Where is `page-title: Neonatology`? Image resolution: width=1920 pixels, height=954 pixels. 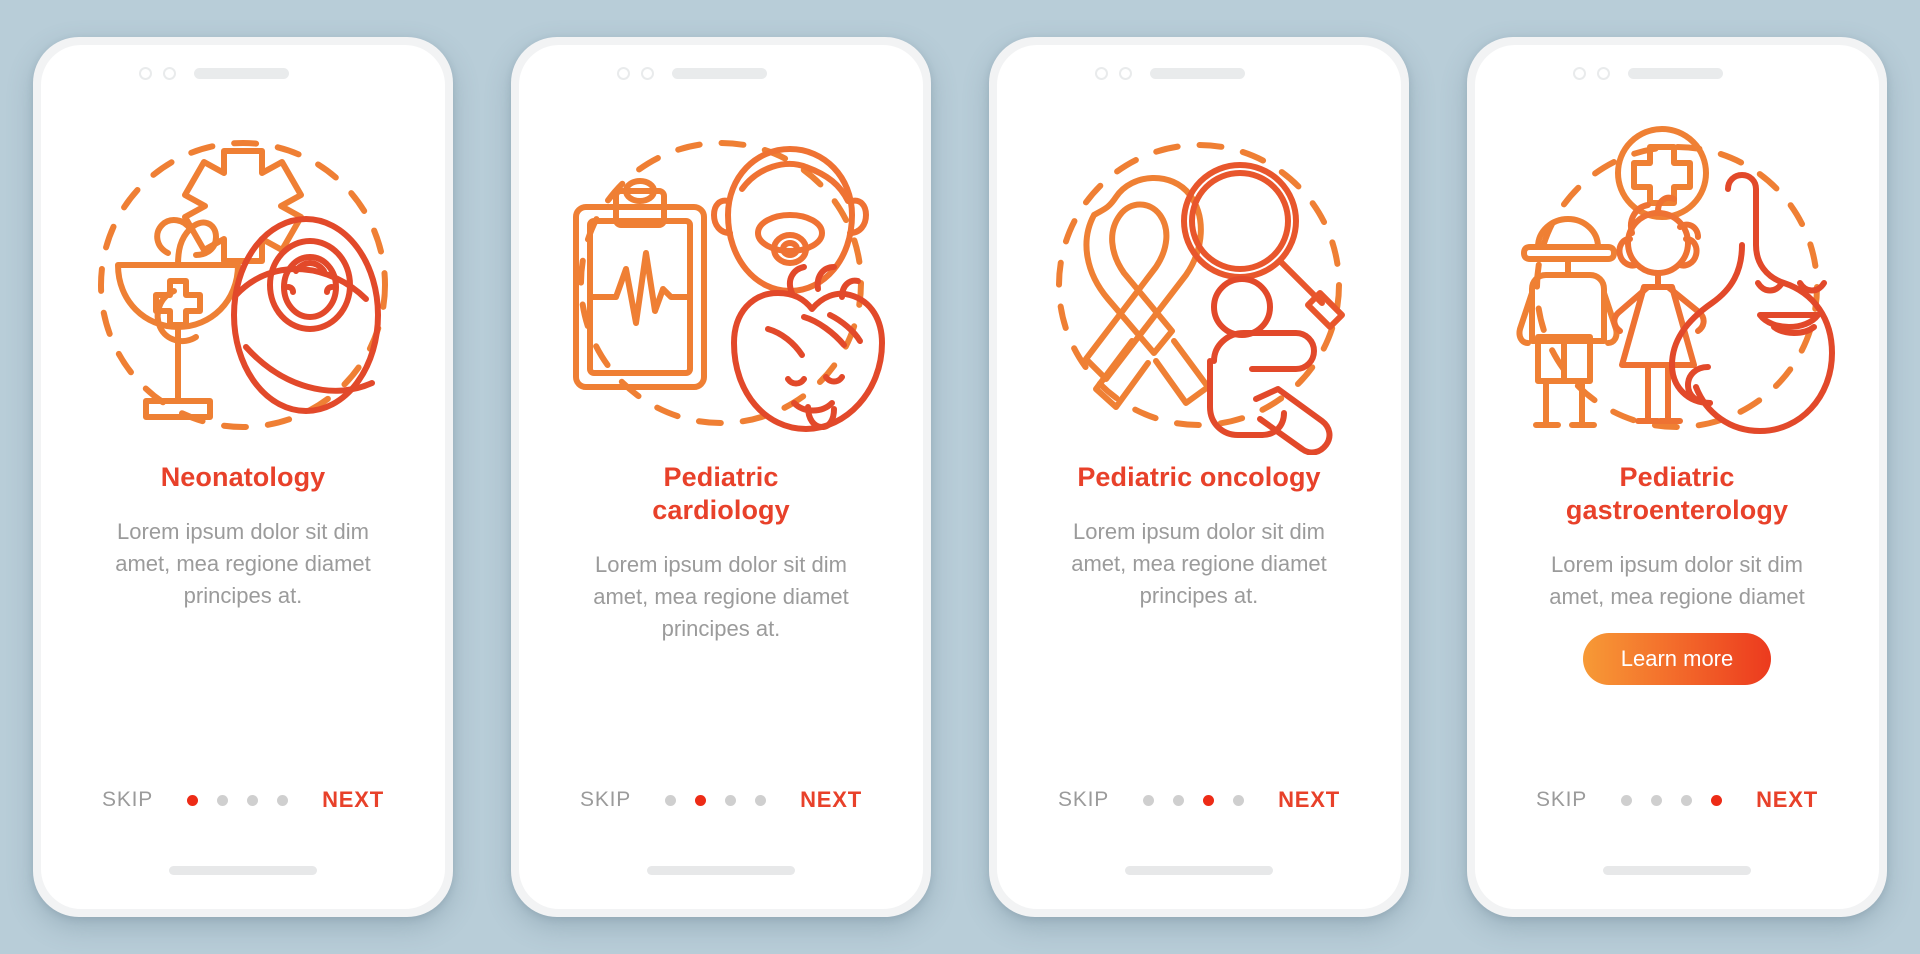 page-title: Neonatology is located at coordinates (243, 477).